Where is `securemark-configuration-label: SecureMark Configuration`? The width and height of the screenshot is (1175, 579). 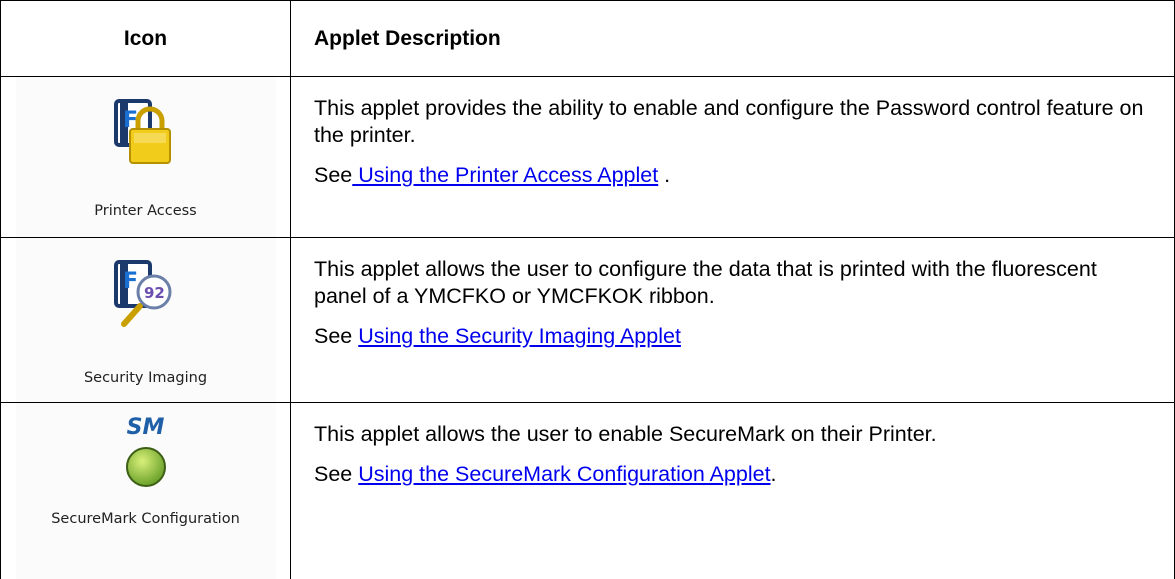 securemark-configuration-label: SecureMark Configuration is located at coordinates (145, 519).